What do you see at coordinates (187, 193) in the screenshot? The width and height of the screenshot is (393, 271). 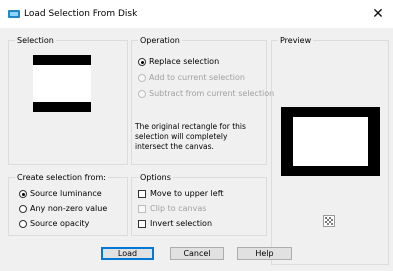 I see `move-to-upper-left-label: Move to upper left` at bounding box center [187, 193].